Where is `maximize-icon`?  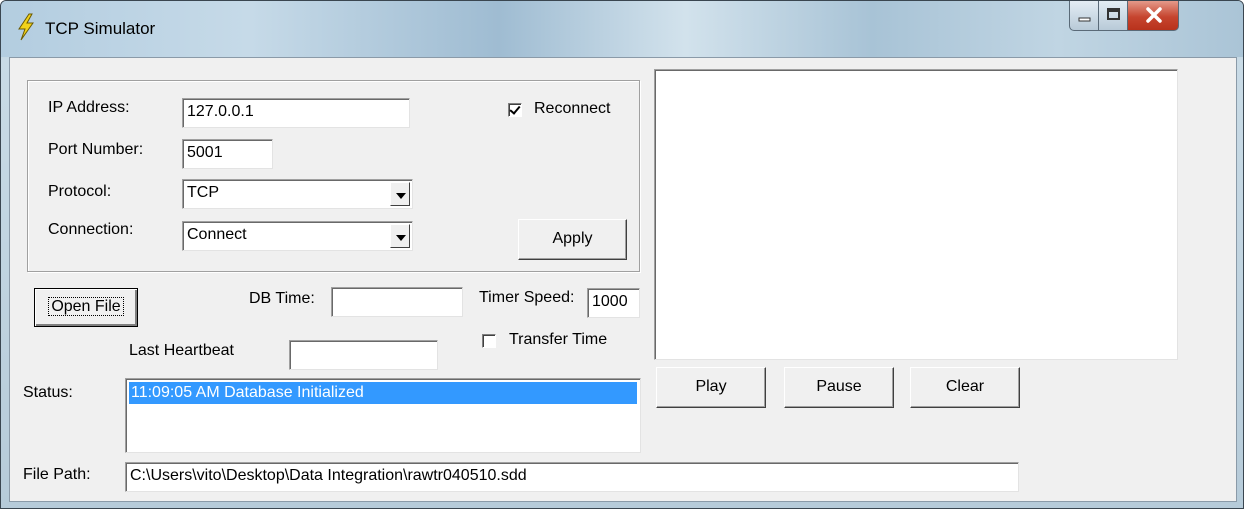 maximize-icon is located at coordinates (1113, 14).